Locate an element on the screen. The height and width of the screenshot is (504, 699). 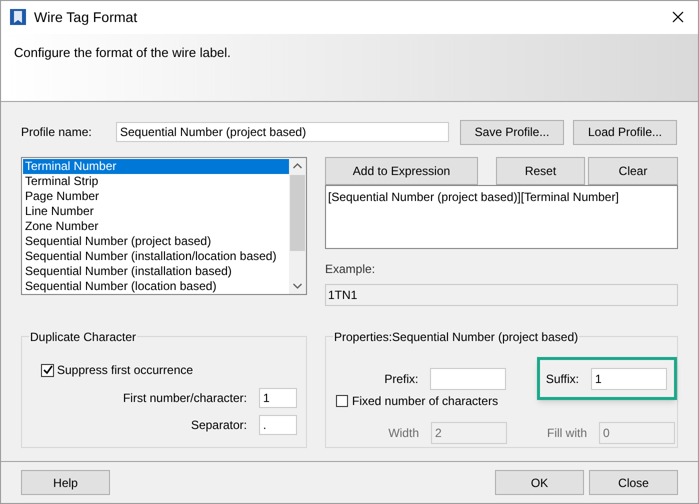
checkmark-icon is located at coordinates (47, 370).